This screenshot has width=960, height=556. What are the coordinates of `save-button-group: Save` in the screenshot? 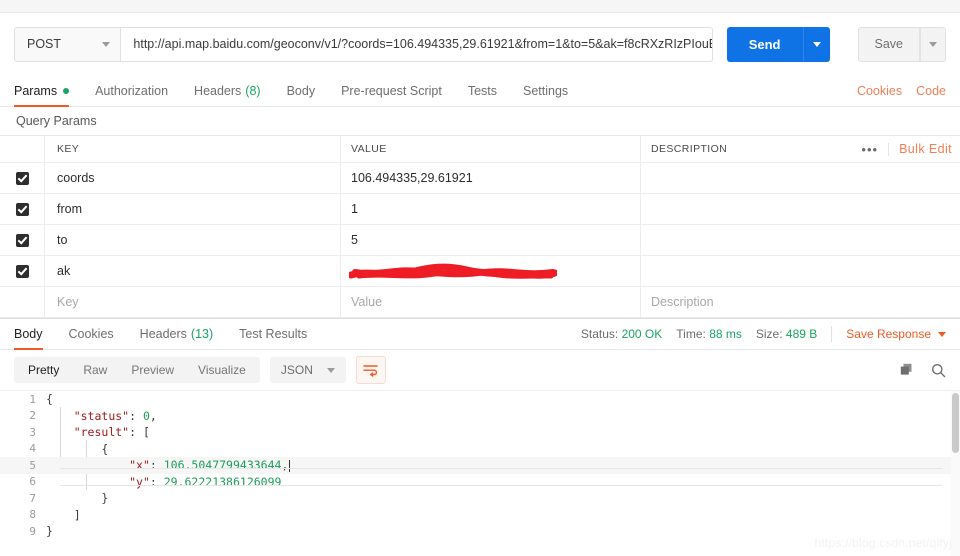 It's located at (895, 44).